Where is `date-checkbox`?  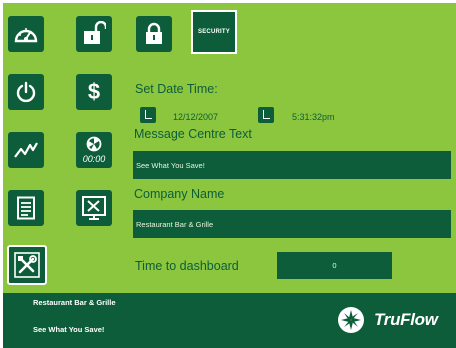 date-checkbox is located at coordinates (148, 115).